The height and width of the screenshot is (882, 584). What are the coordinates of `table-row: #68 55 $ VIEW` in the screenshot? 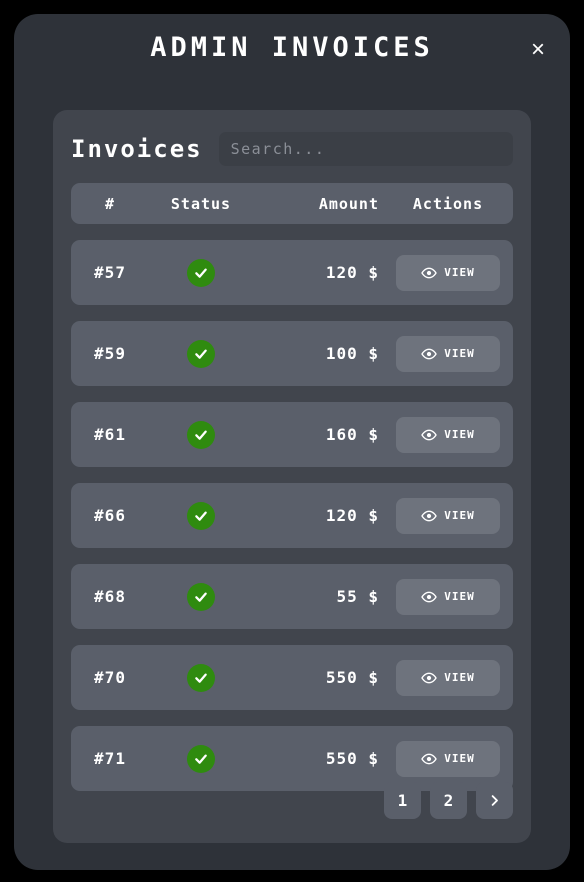 It's located at (292, 596).